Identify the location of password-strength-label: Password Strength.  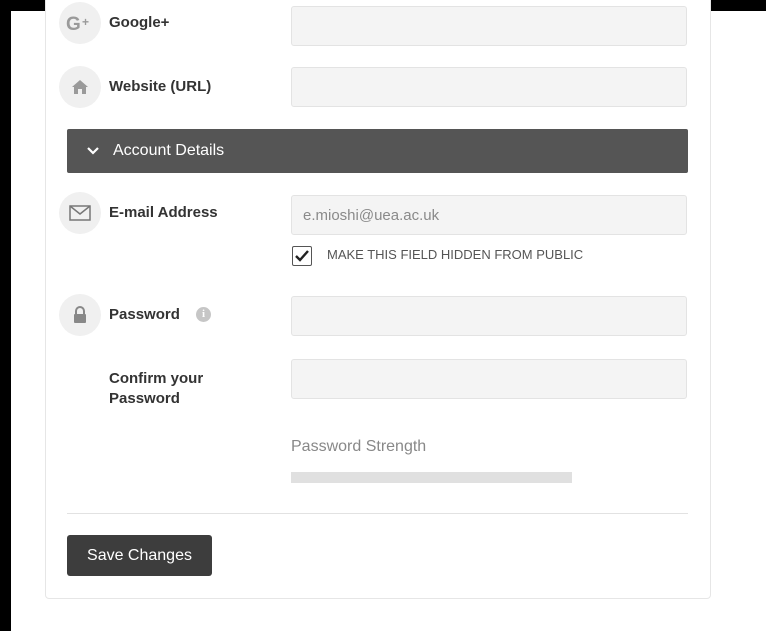
(359, 446).